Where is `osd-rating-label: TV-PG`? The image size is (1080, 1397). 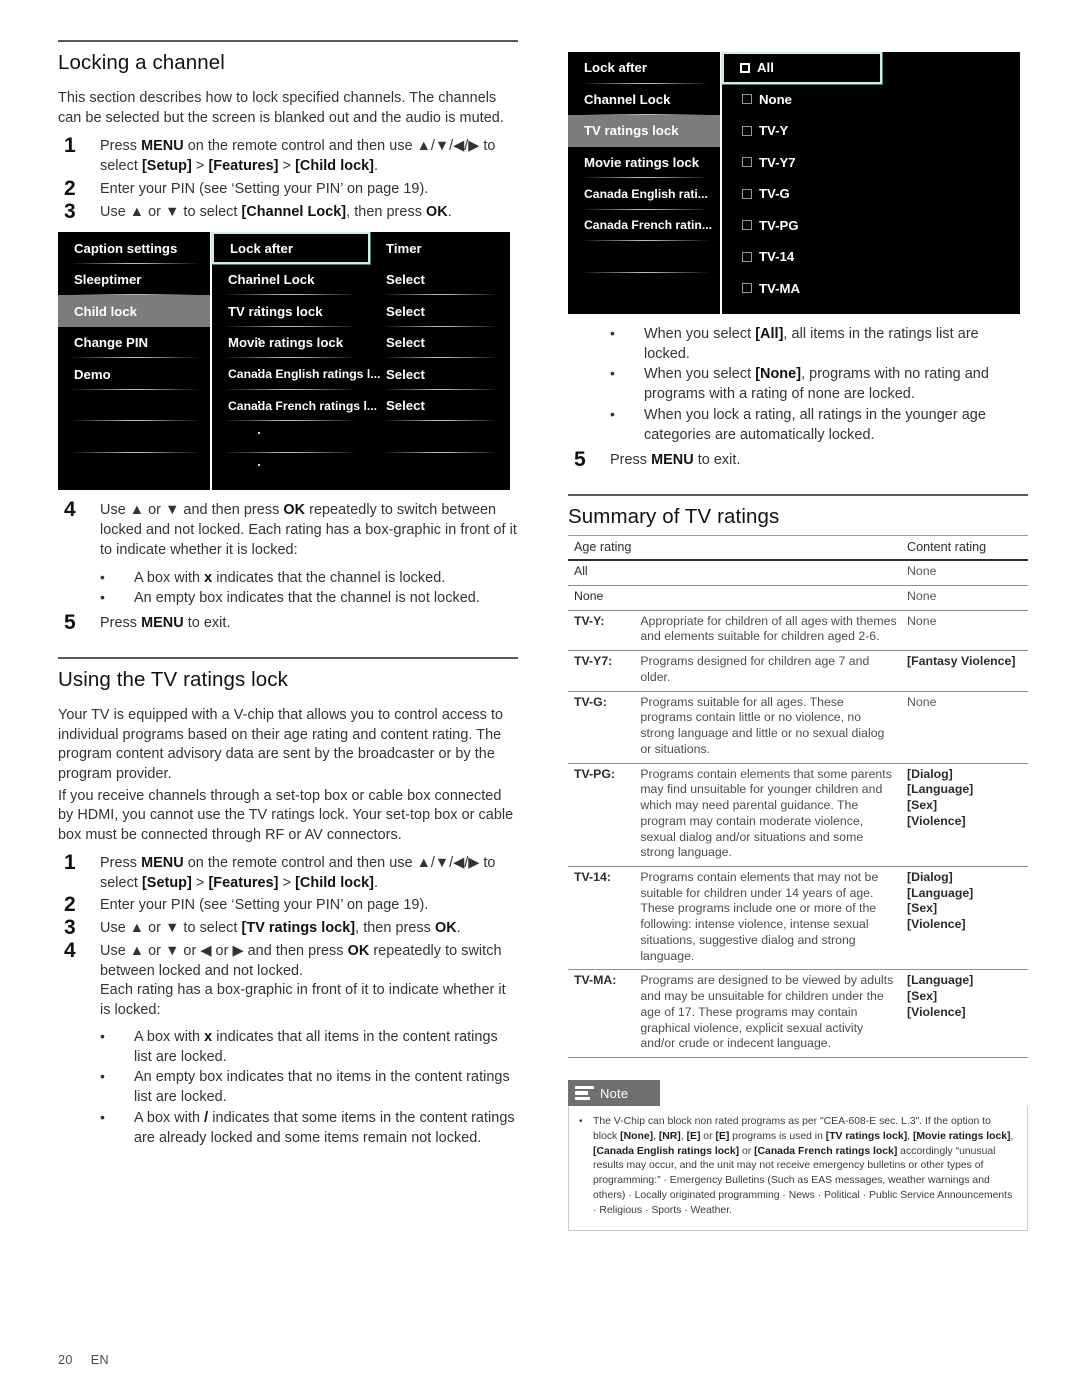 osd-rating-label: TV-PG is located at coordinates (779, 225).